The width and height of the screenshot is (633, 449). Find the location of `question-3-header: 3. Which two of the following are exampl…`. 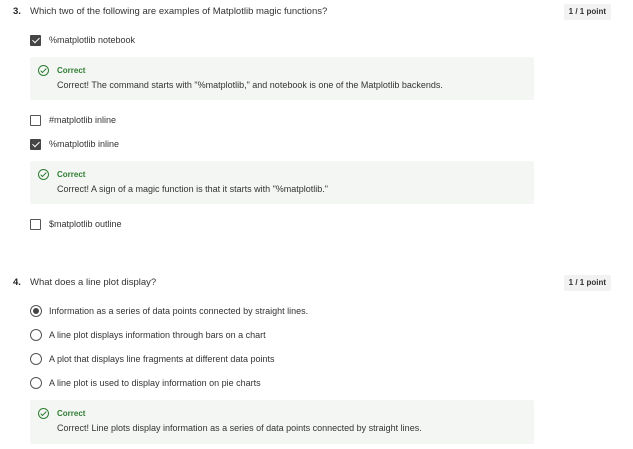

question-3-header: 3. Which two of the following are exampl… is located at coordinates (316, 14).